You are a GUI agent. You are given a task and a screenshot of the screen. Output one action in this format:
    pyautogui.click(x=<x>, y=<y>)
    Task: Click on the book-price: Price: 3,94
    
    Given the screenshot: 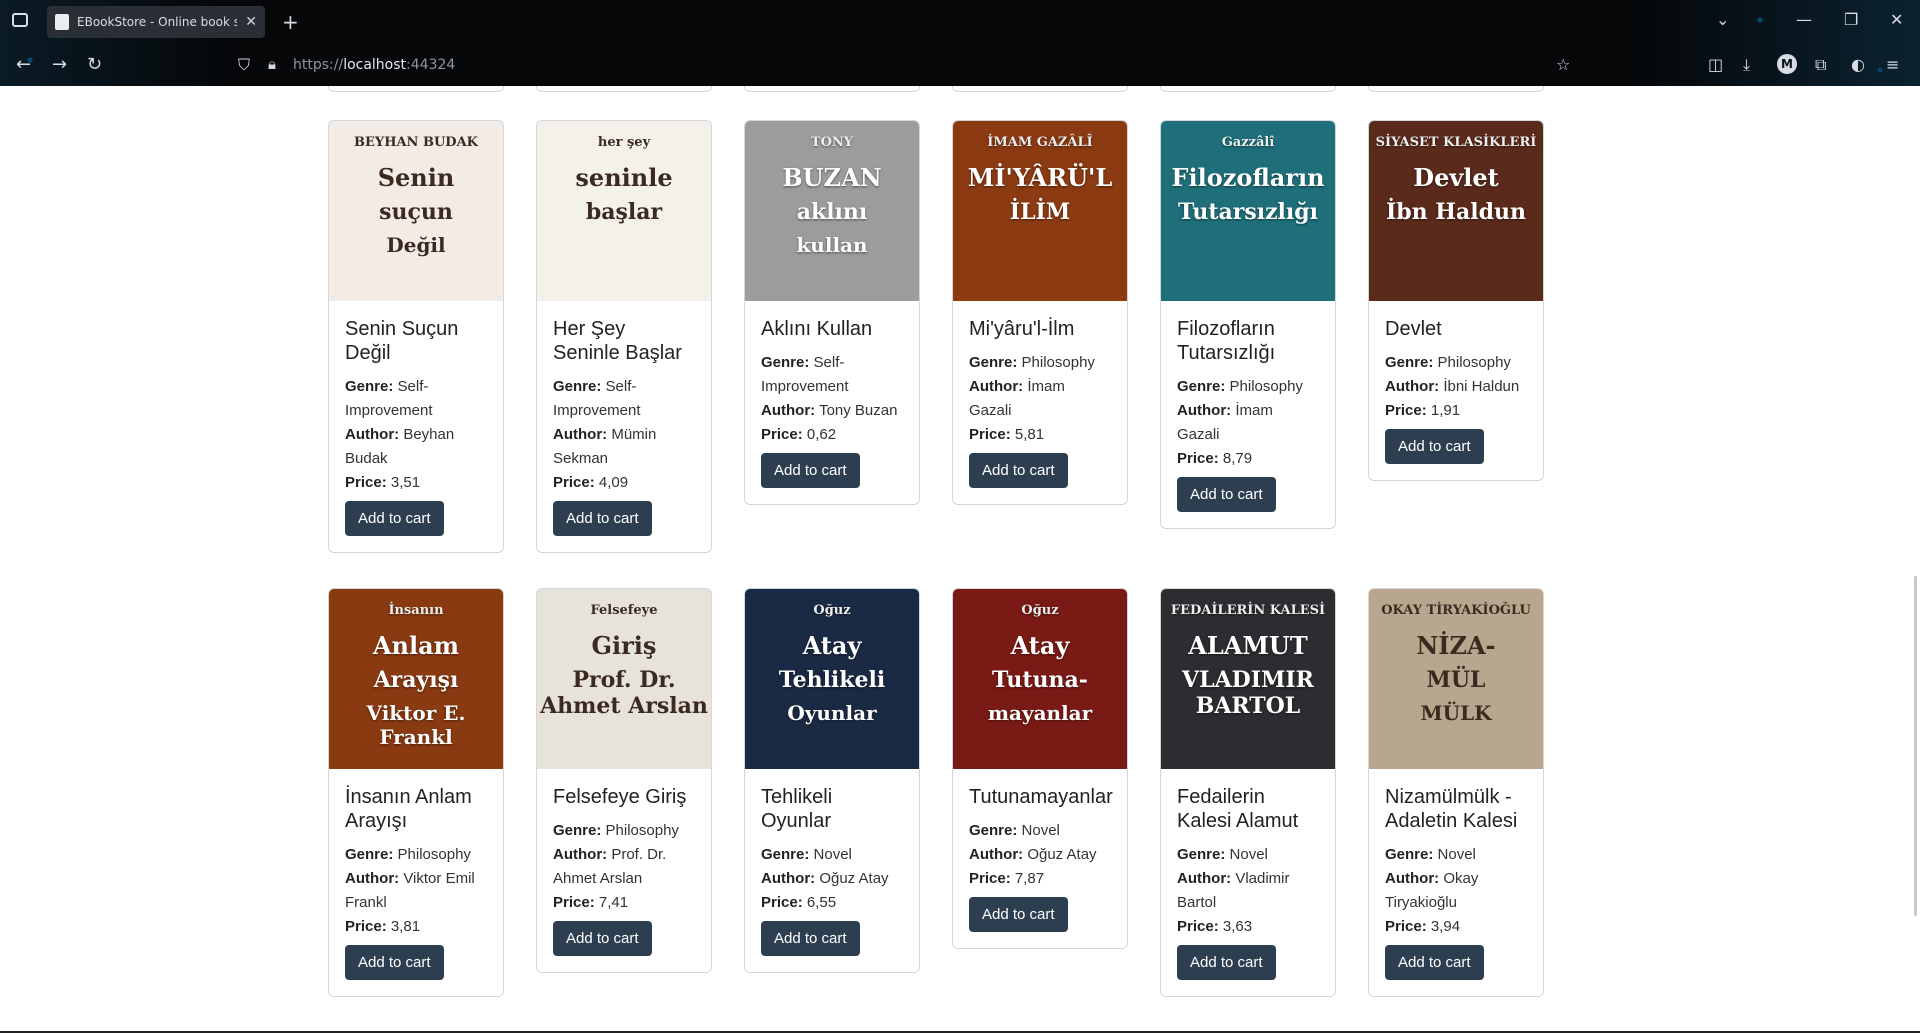 What is the action you would take?
    pyautogui.click(x=1456, y=927)
    